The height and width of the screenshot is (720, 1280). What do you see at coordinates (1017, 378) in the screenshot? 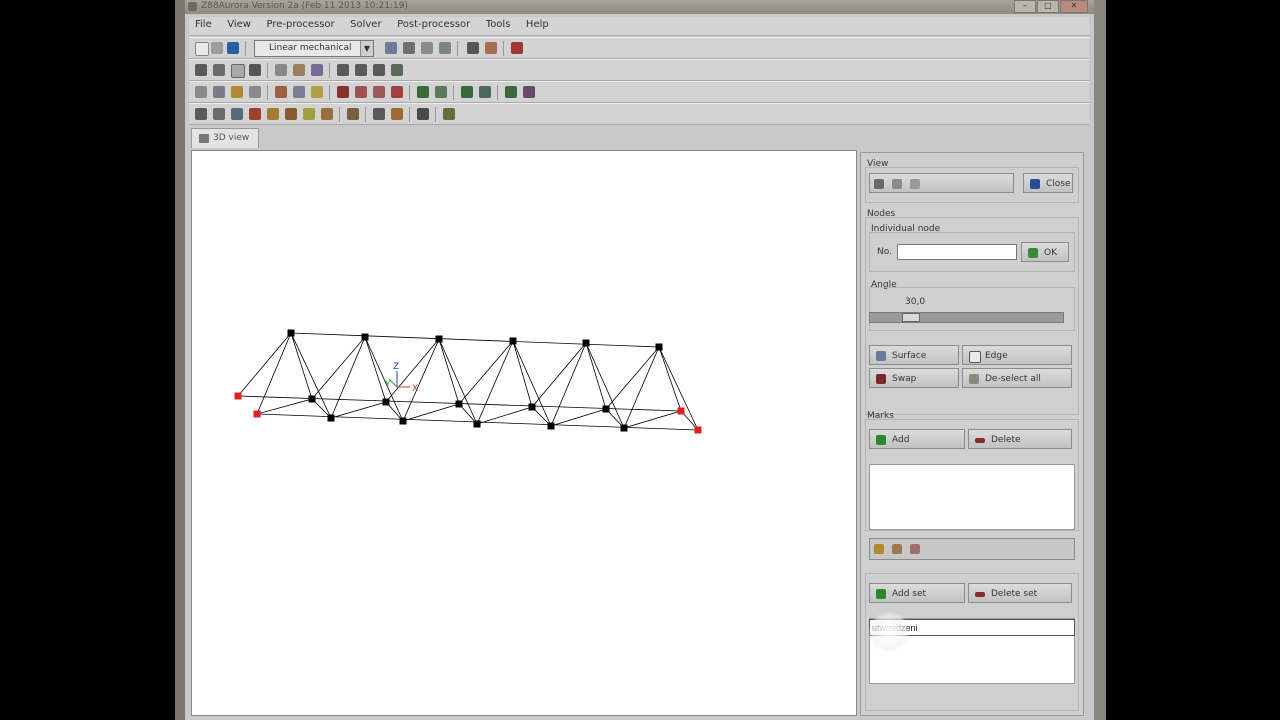
I see `deselect-all-button: De-select all` at bounding box center [1017, 378].